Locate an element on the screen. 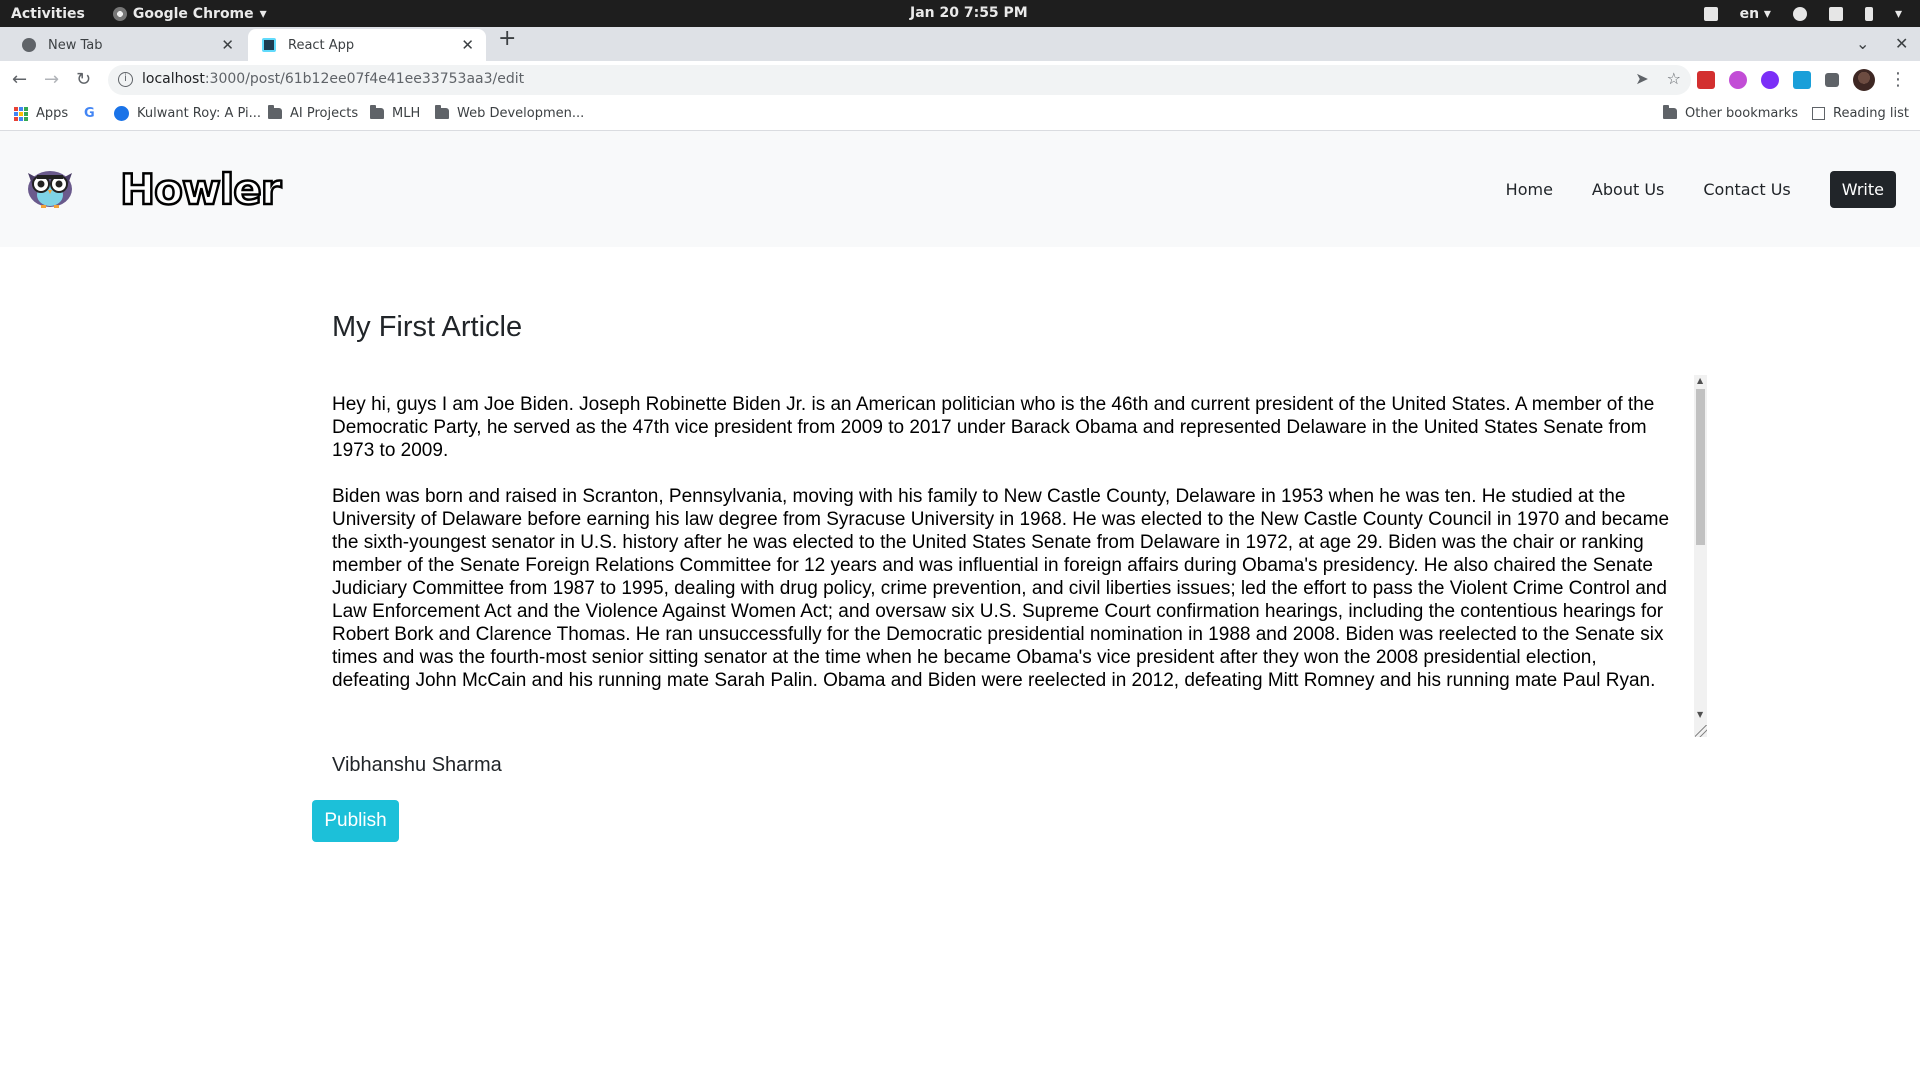 The height and width of the screenshot is (1080, 1920). scrollbar-thumb is located at coordinates (1700, 467).